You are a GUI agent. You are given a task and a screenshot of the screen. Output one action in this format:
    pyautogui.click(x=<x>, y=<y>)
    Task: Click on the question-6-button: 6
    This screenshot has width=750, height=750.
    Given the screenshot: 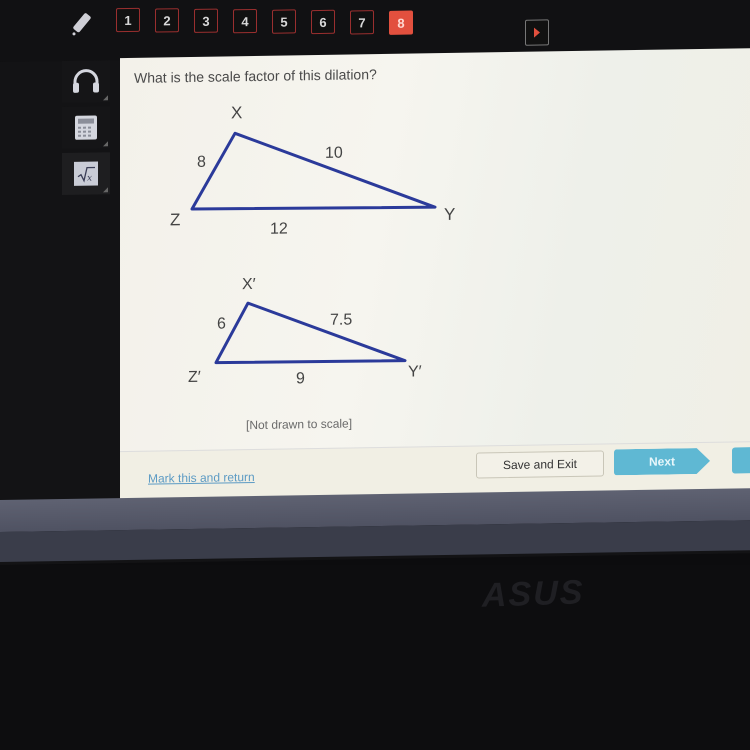 What is the action you would take?
    pyautogui.click(x=323, y=22)
    